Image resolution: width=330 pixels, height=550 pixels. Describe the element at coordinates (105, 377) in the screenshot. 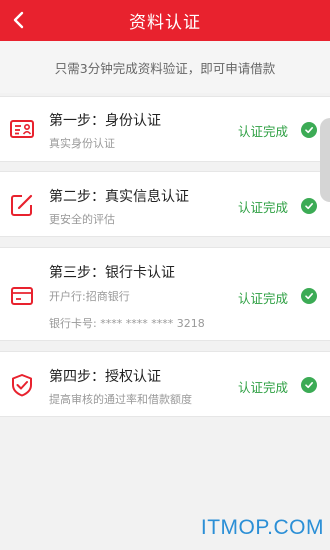

I see `step-title: 第四步：授权认证` at that location.